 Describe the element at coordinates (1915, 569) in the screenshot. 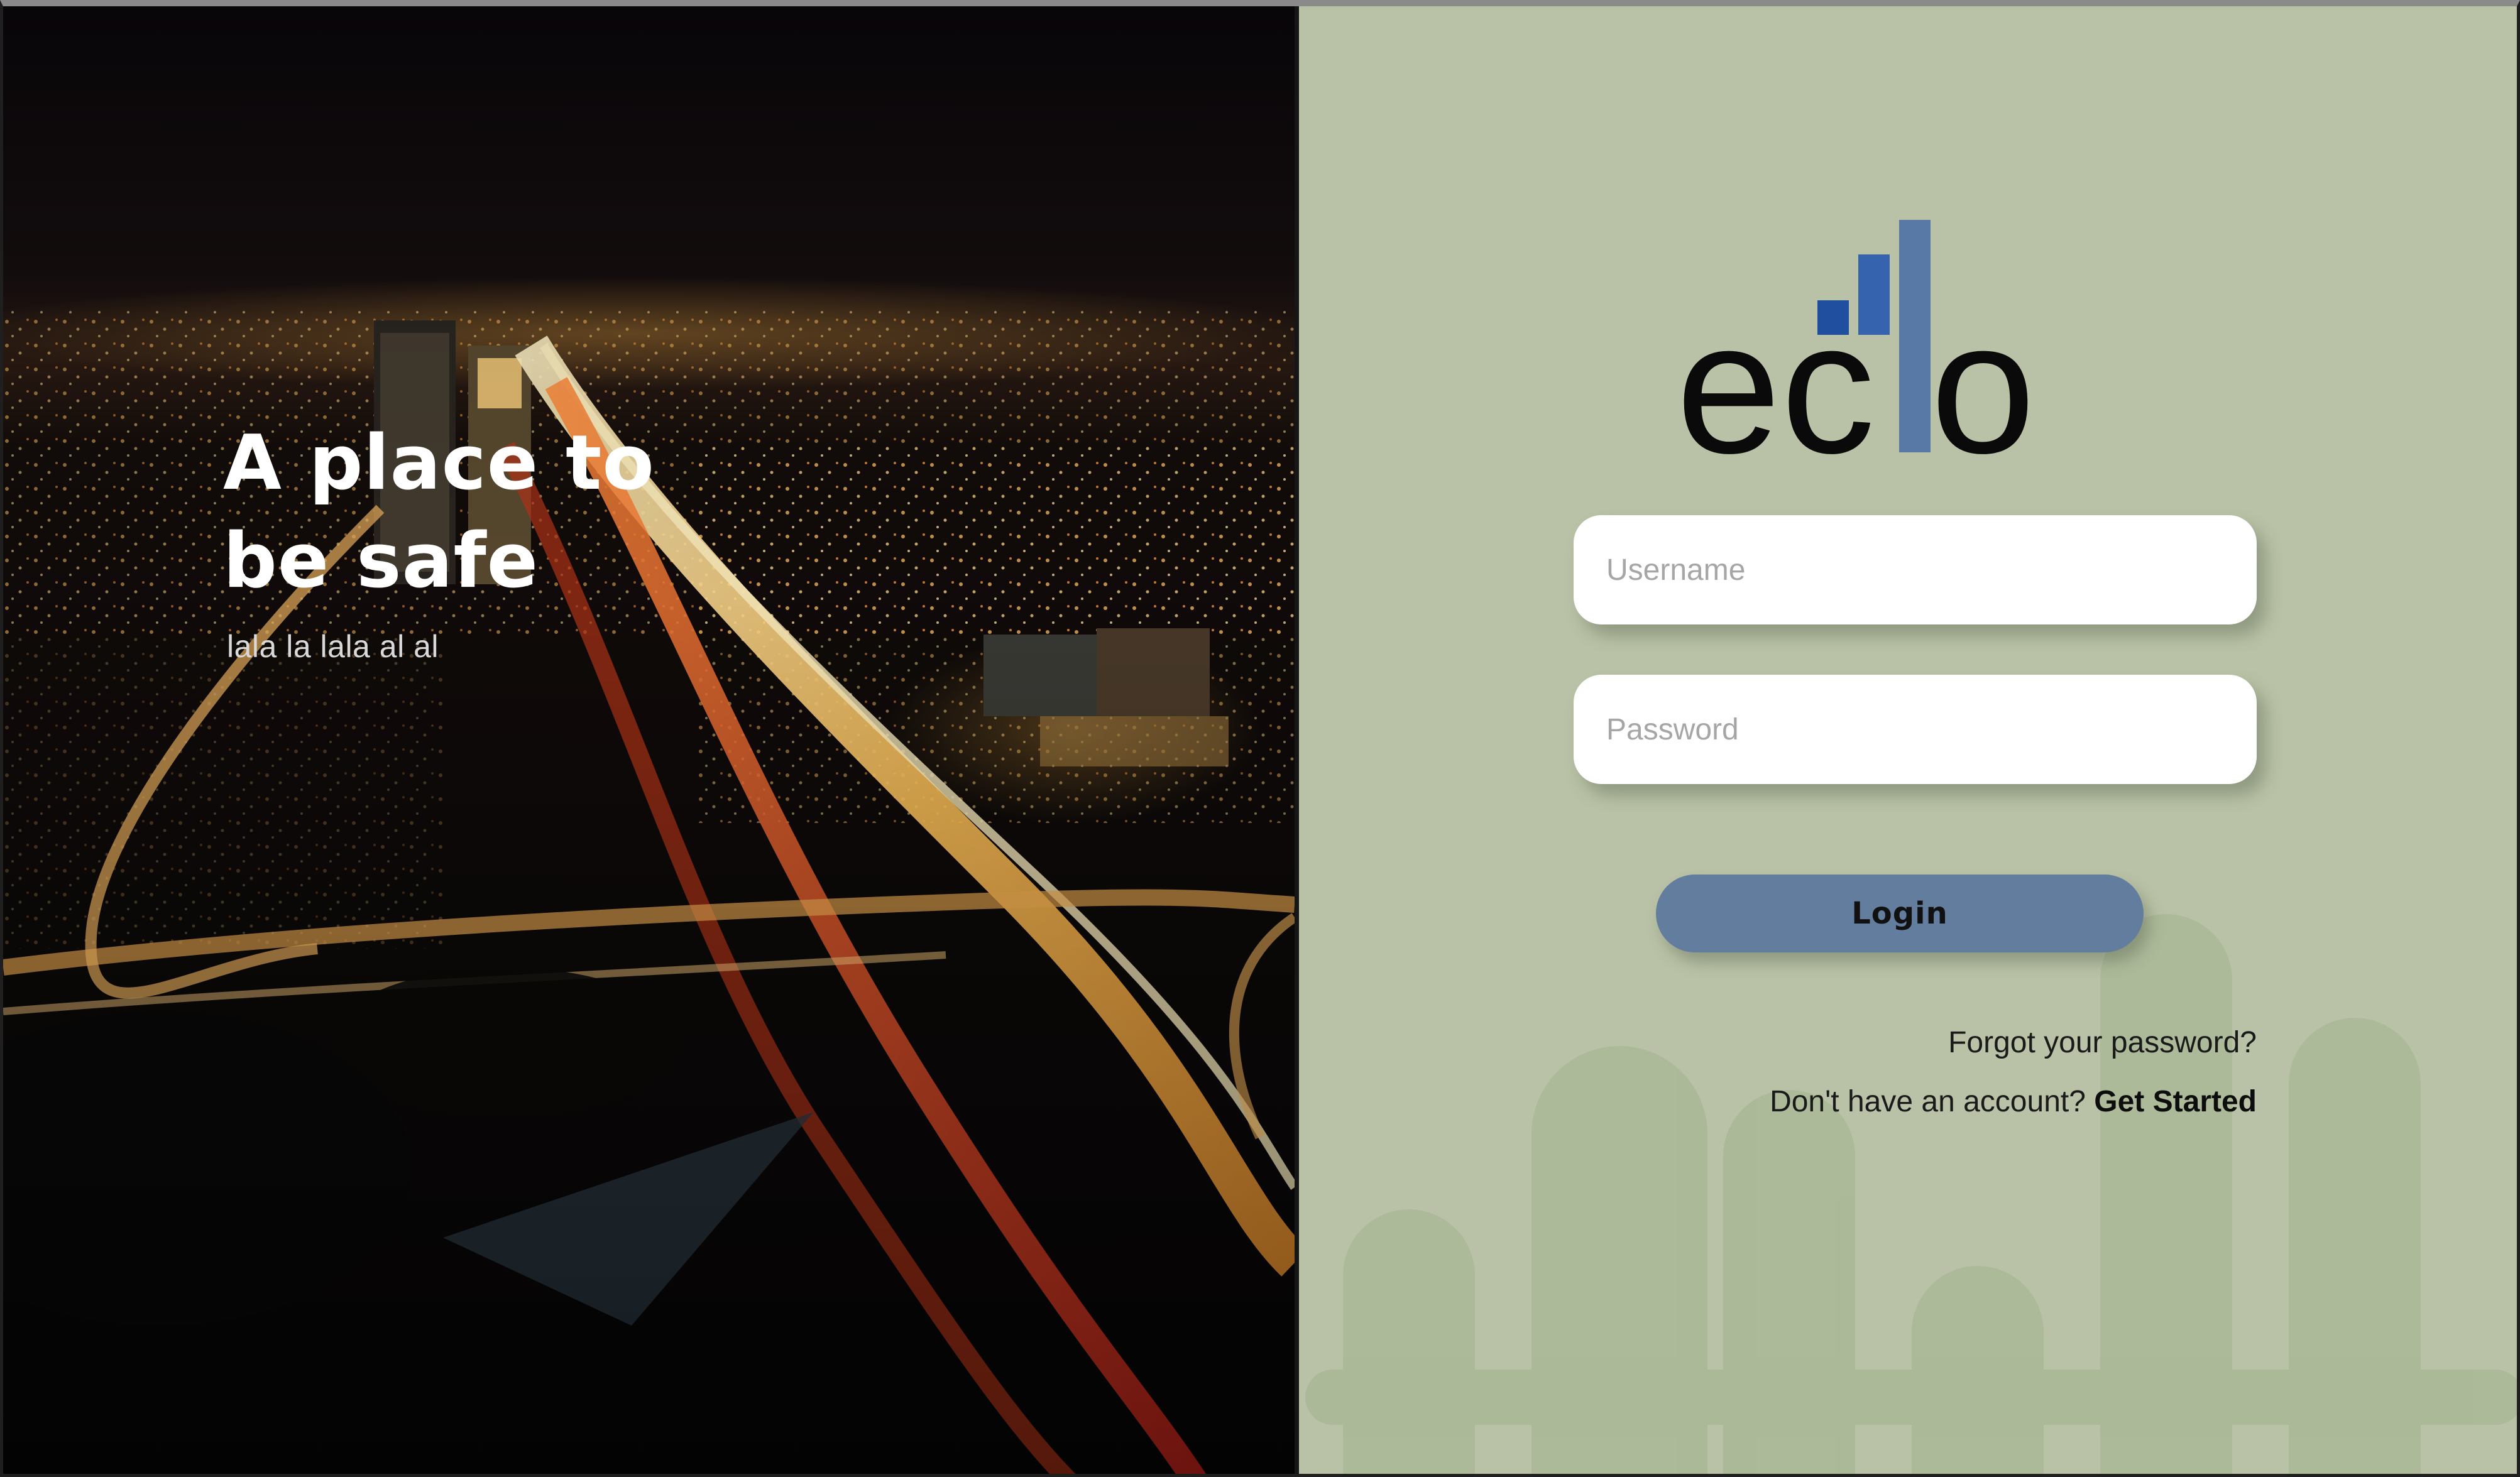

I see `username-input` at that location.